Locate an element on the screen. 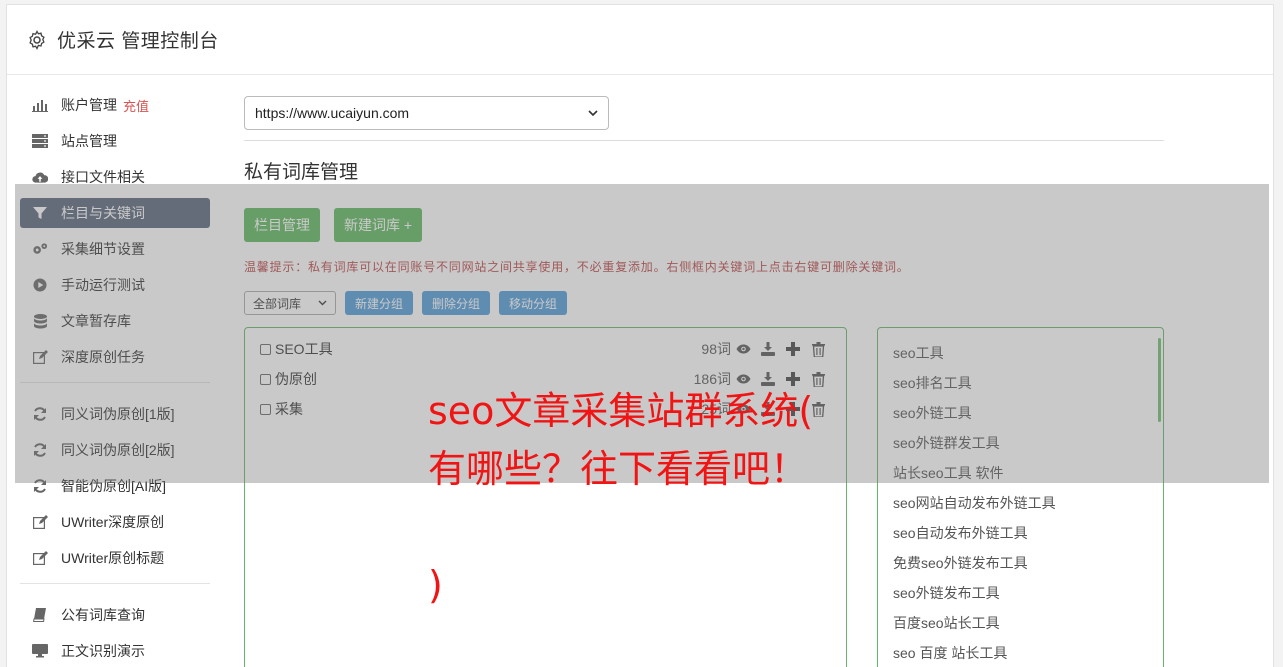  sidebar-item-text-recognition: 正文识别演示 is located at coordinates (115, 651).